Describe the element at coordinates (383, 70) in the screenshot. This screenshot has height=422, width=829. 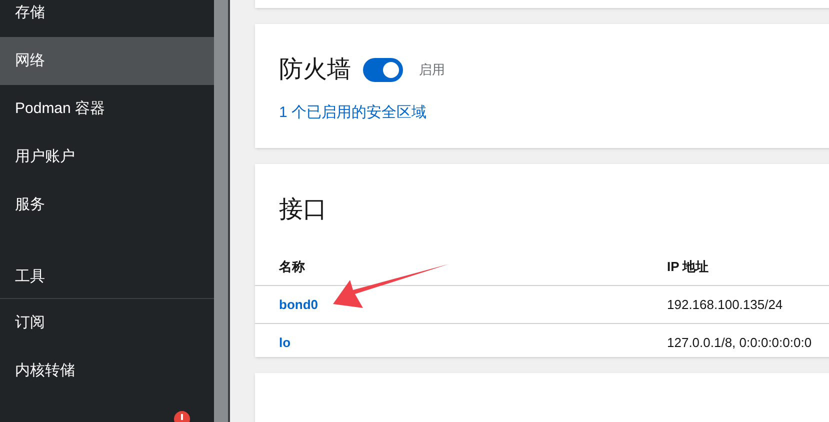
I see `toggle-switch` at that location.